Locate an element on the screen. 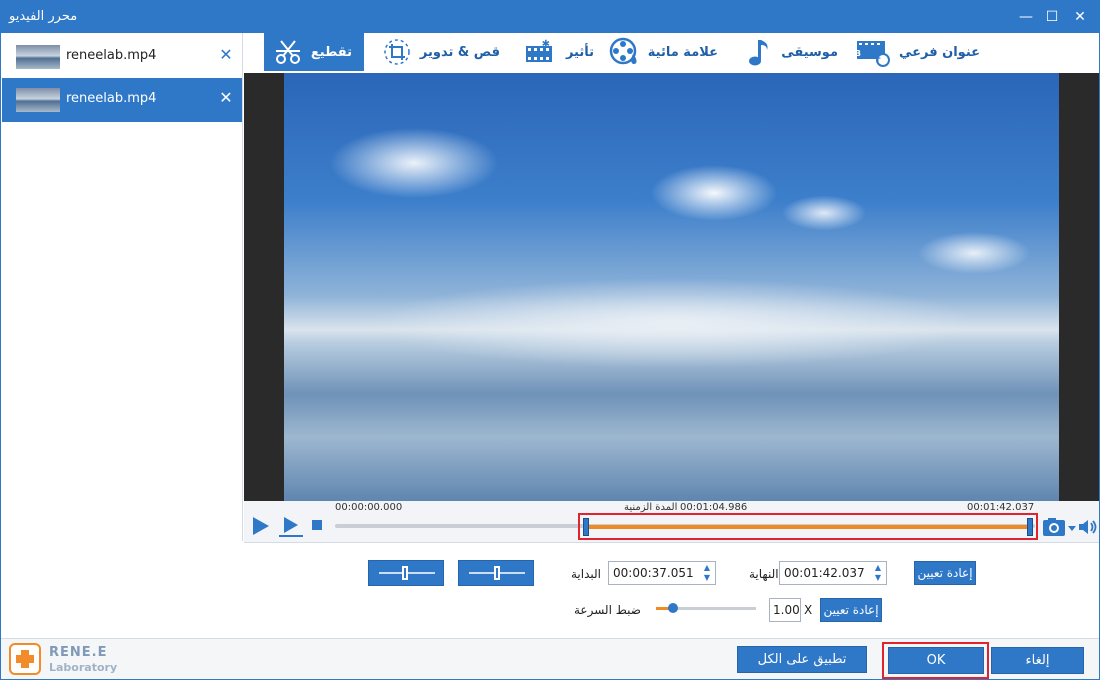  close-window-button: ✕ is located at coordinates (1080, 17).